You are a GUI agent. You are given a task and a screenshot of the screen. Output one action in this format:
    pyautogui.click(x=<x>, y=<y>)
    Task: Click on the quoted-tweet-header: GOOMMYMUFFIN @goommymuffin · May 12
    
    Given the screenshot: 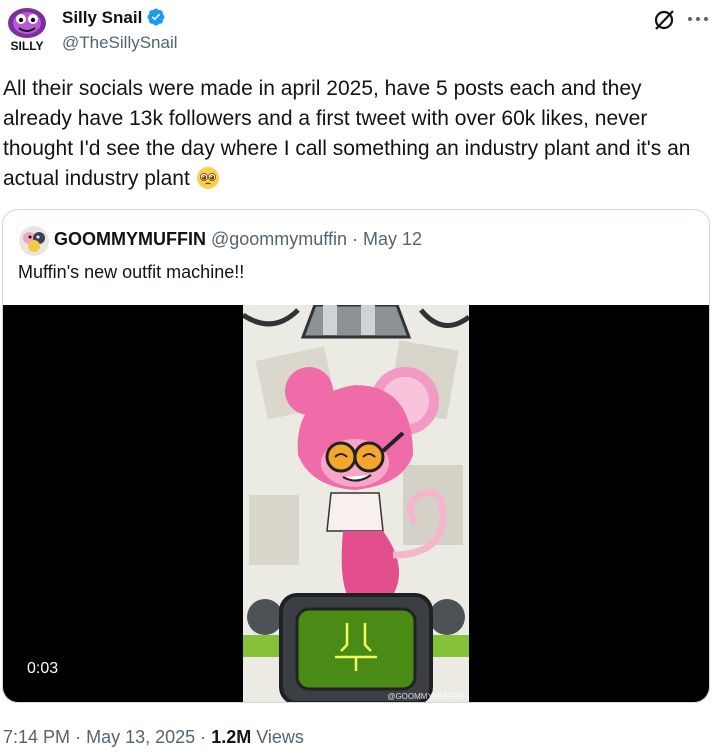 What is the action you would take?
    pyautogui.click(x=238, y=239)
    